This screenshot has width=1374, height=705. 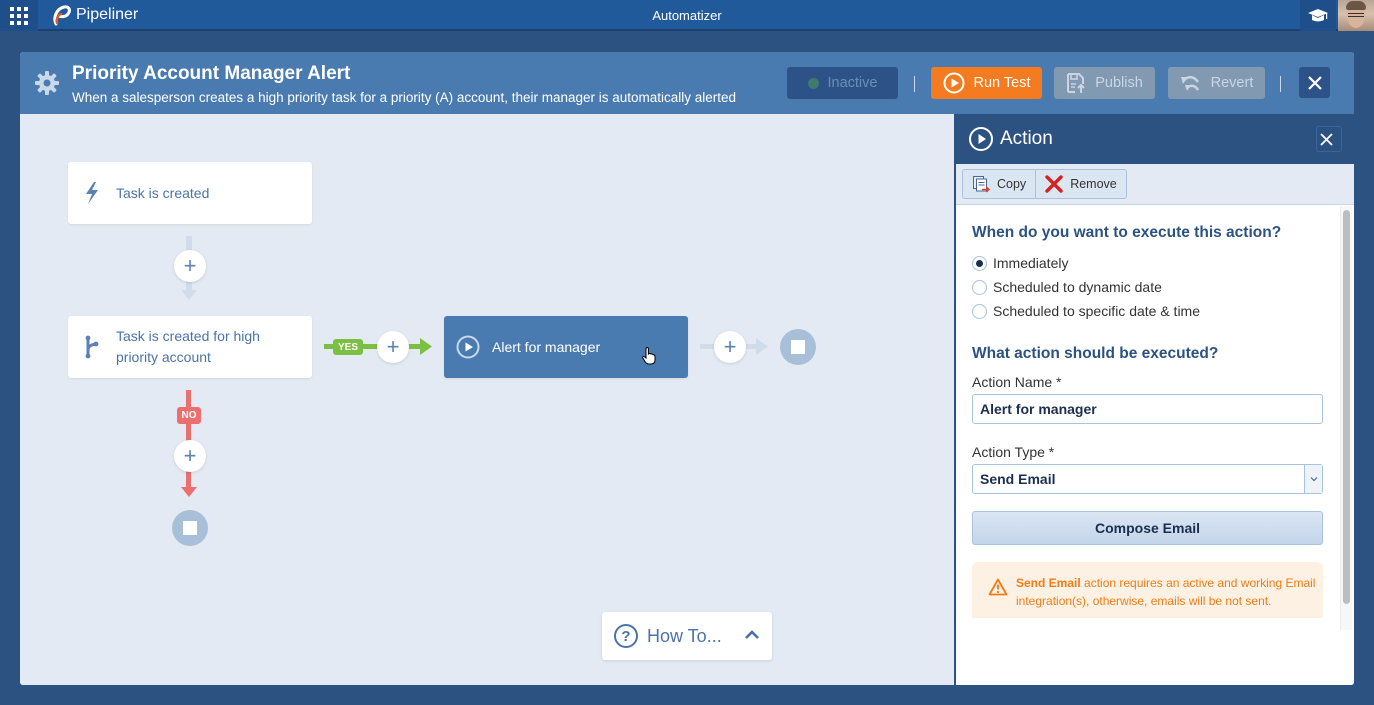 I want to click on academy-button, so click(x=1318, y=15).